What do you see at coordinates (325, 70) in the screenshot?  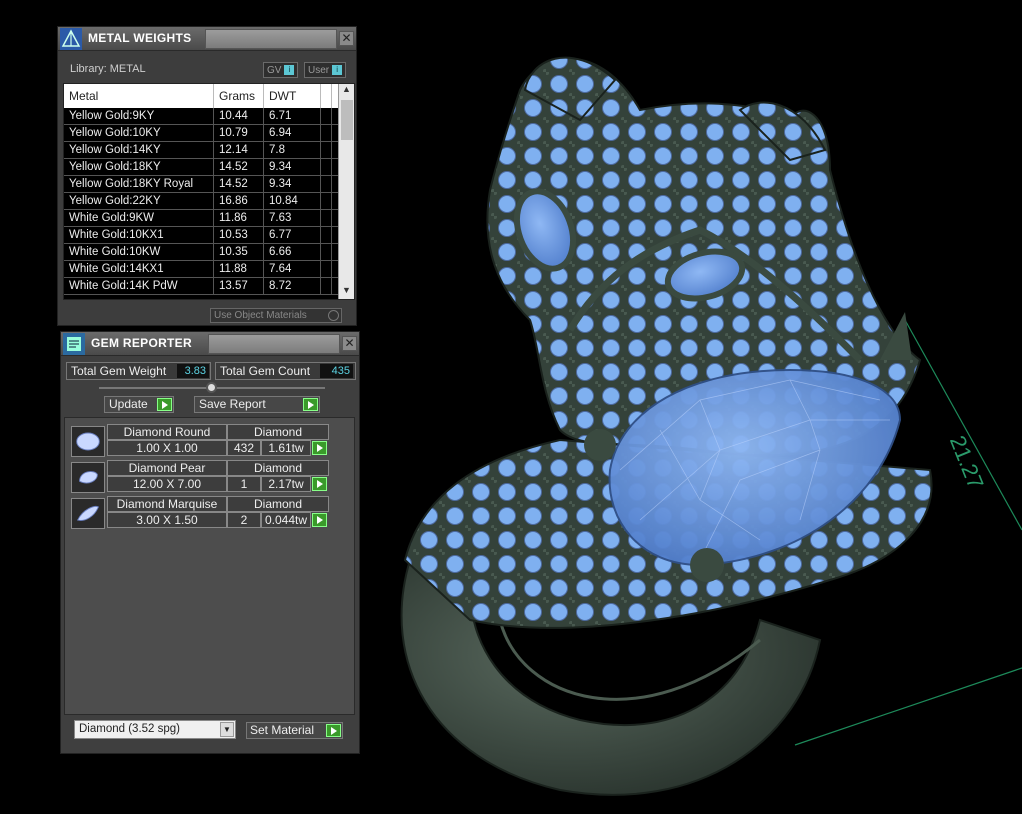 I see `user-toggle: User i` at bounding box center [325, 70].